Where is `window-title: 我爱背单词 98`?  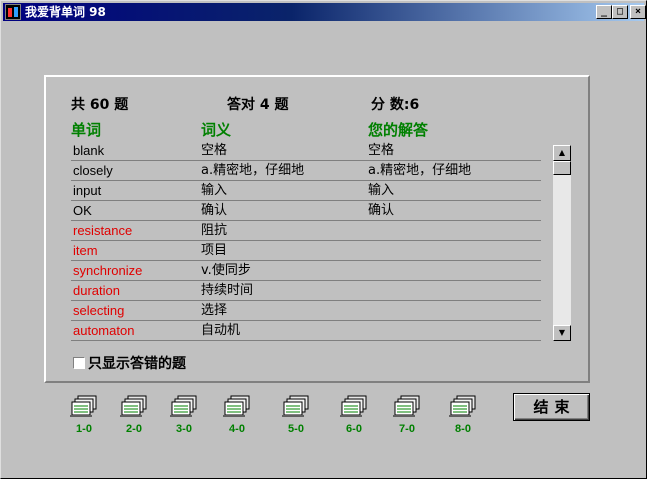
window-title: 我爱背单词 98 is located at coordinates (65, 12).